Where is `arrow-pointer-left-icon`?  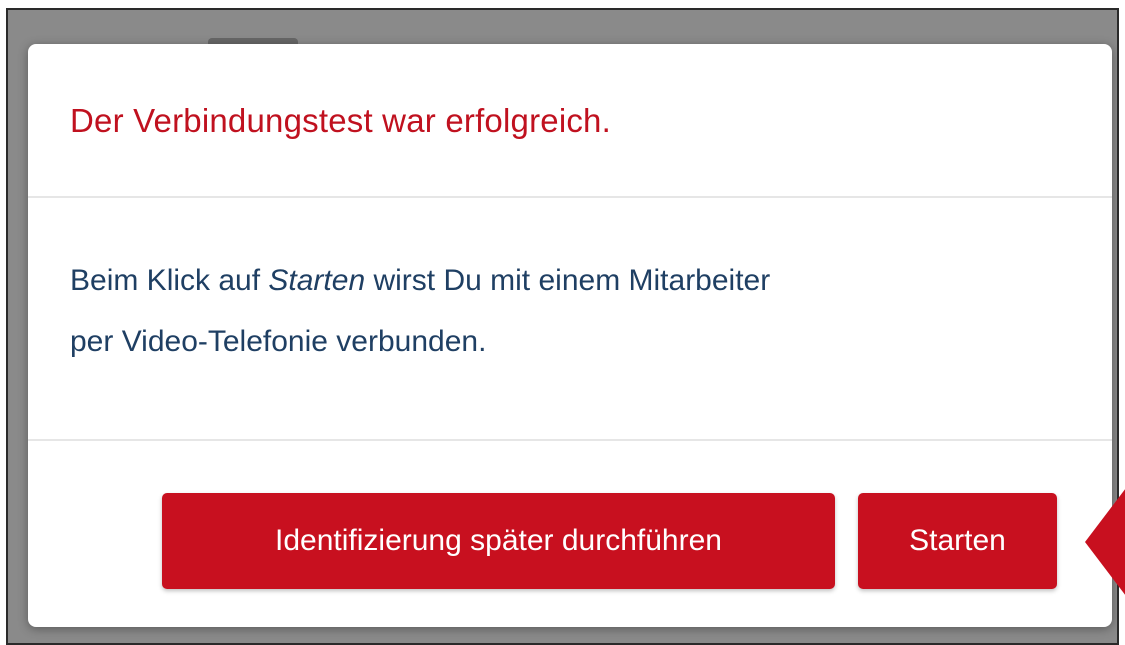
arrow-pointer-left-icon is located at coordinates (1105, 542).